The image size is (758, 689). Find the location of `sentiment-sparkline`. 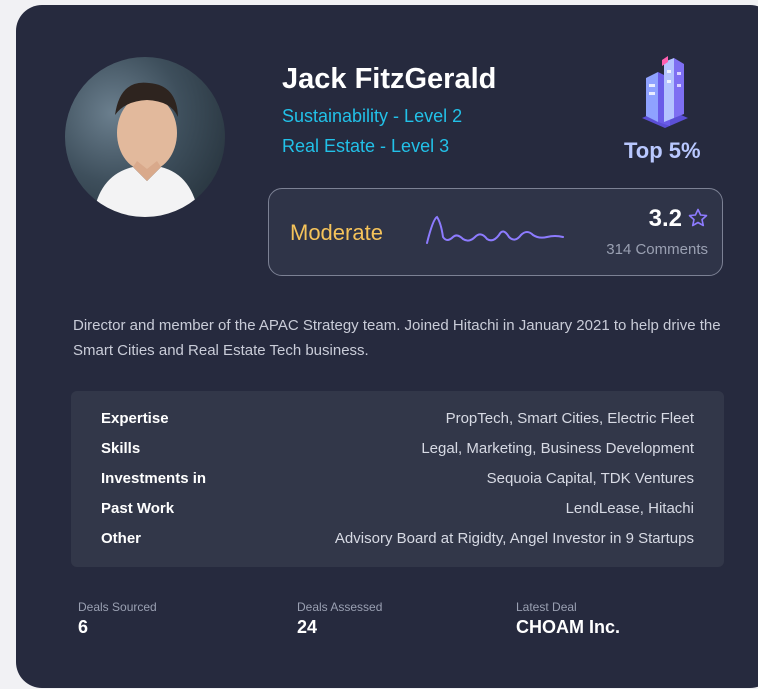

sentiment-sparkline is located at coordinates (495, 229).